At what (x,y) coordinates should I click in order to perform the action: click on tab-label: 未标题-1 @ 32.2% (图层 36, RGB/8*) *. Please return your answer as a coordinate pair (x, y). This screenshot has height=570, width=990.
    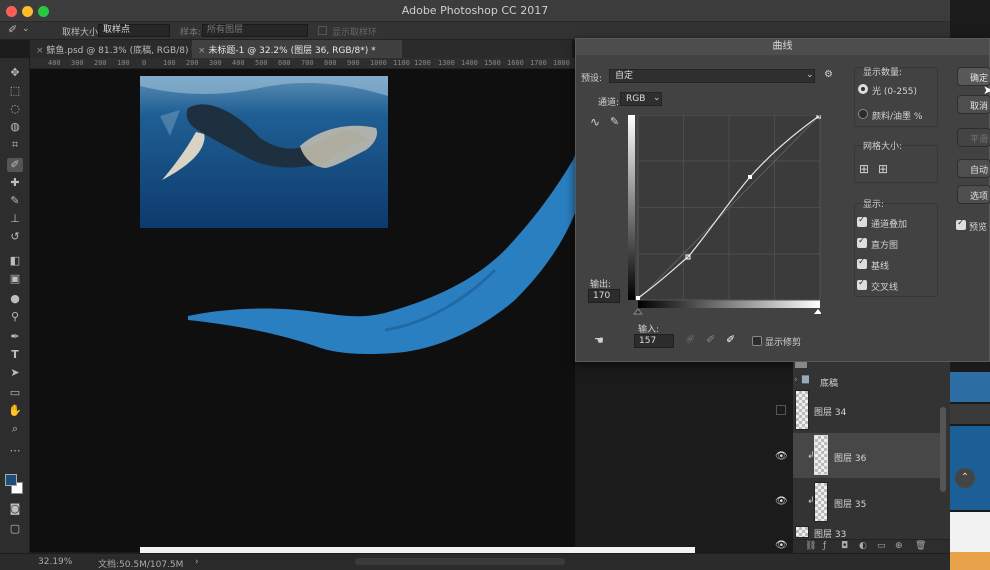
    Looking at the image, I should click on (292, 51).